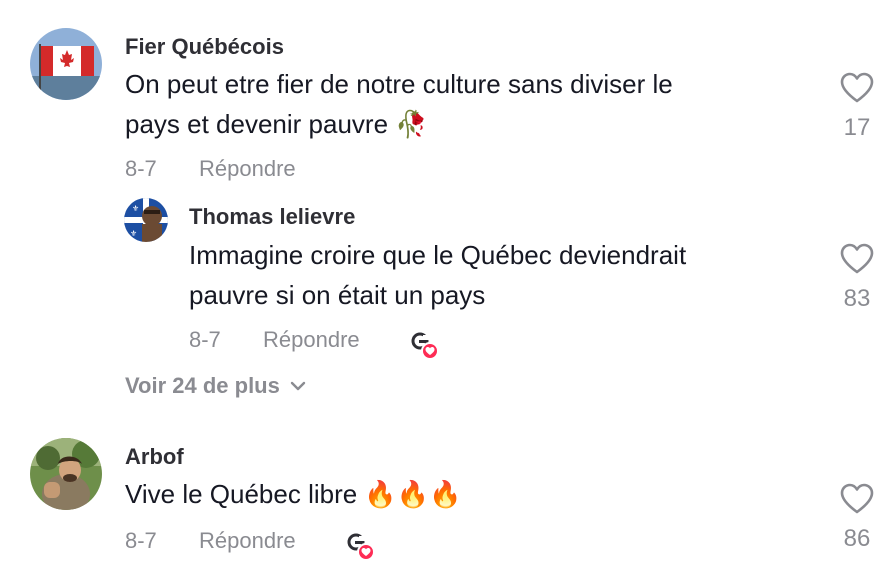 The width and height of the screenshot is (894, 572). I want to click on quebec-flag-avatar-icon: ⚜ ⚜, so click(146, 220).